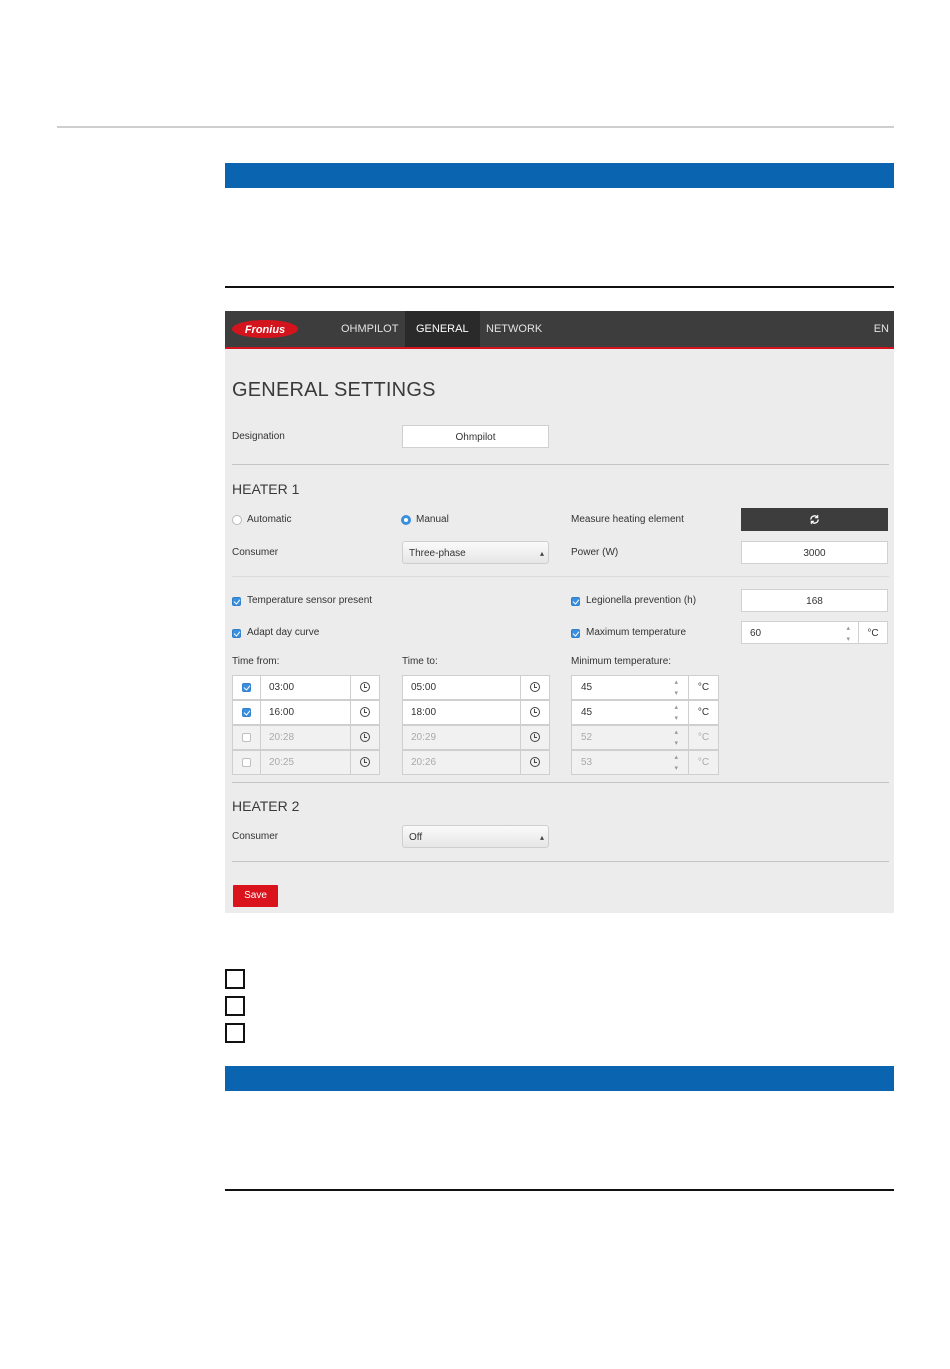  I want to click on power-label: Power (W), so click(595, 552).